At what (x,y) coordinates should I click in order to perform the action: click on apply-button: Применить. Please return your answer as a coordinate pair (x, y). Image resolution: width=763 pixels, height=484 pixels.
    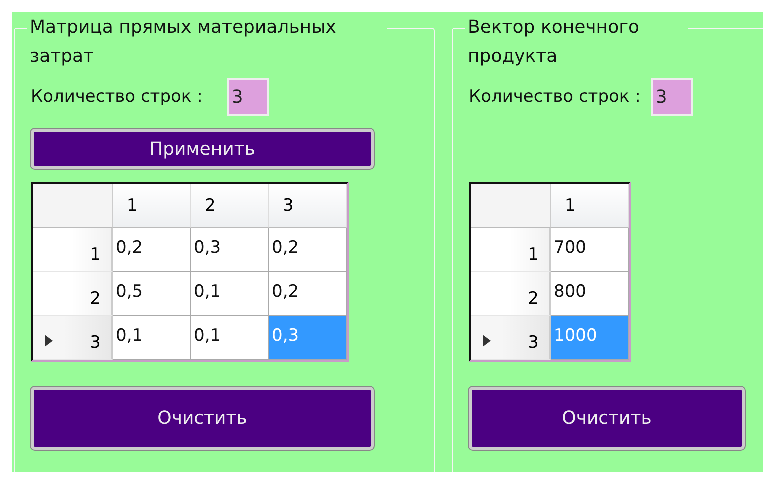
    Looking at the image, I should click on (202, 149).